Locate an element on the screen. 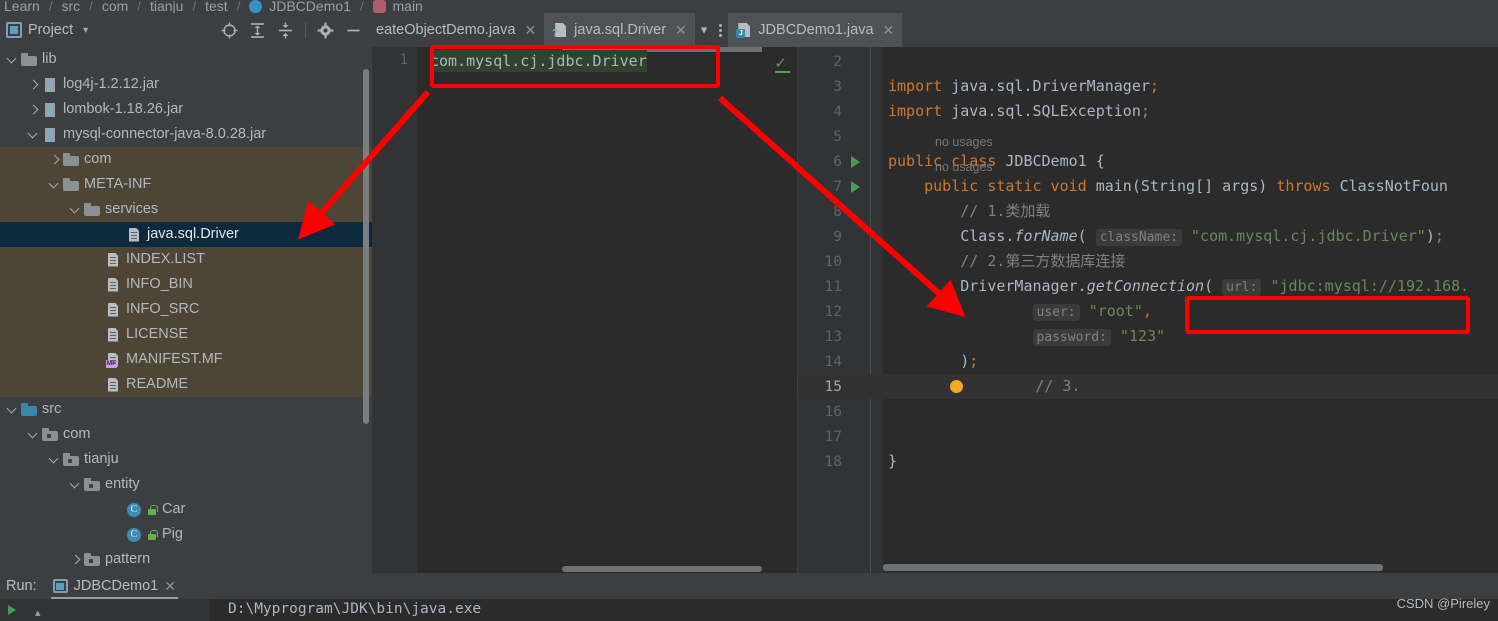  arrow-to-classname-string is located at coordinates (842, 206).